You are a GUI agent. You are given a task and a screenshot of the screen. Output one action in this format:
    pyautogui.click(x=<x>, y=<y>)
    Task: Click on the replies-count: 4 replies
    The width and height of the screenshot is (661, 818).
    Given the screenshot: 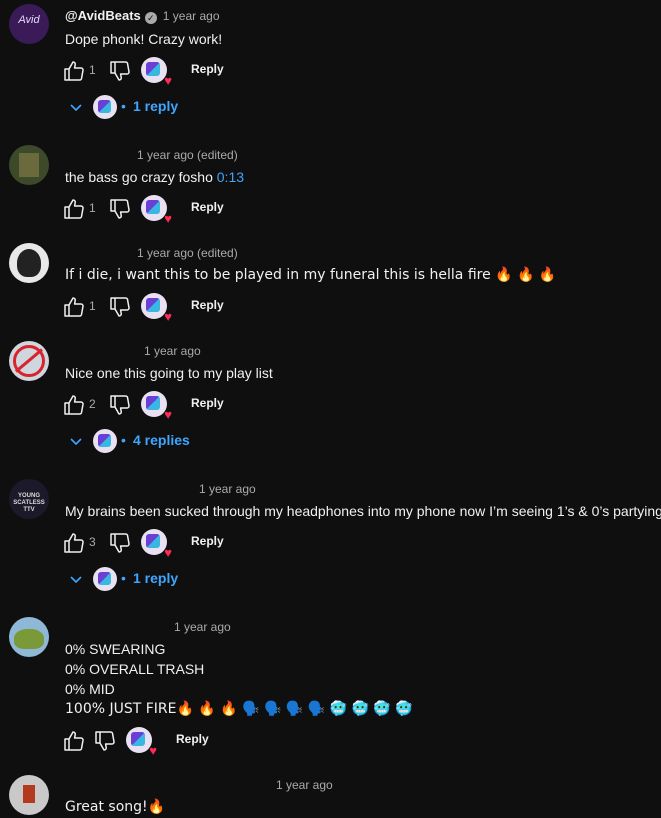 What is the action you would take?
    pyautogui.click(x=161, y=440)
    